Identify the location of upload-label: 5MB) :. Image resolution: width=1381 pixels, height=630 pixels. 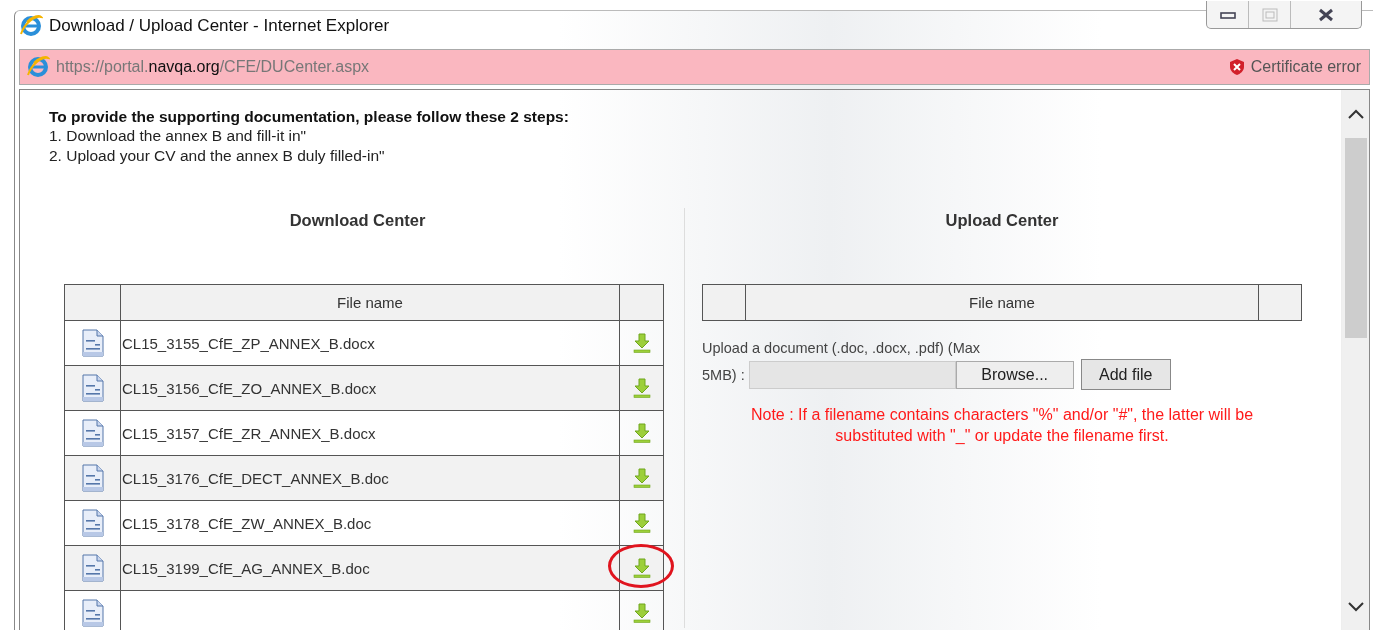
(723, 374).